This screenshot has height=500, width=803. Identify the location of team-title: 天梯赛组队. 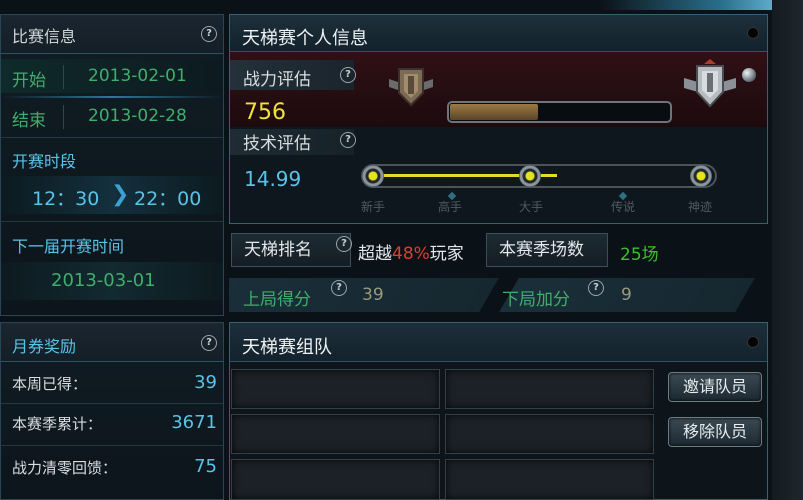
(287, 347).